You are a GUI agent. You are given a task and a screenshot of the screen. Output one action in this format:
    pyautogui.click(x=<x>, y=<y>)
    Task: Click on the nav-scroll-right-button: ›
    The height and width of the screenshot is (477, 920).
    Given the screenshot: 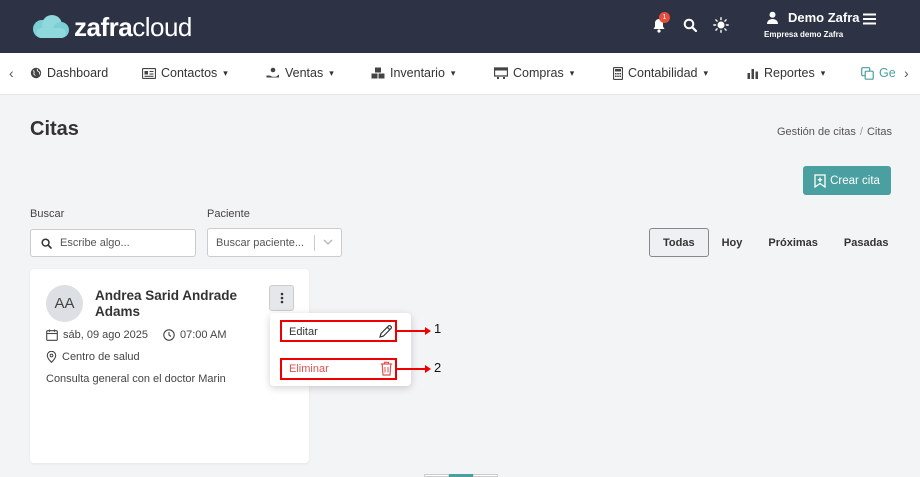 What is the action you would take?
    pyautogui.click(x=906, y=73)
    